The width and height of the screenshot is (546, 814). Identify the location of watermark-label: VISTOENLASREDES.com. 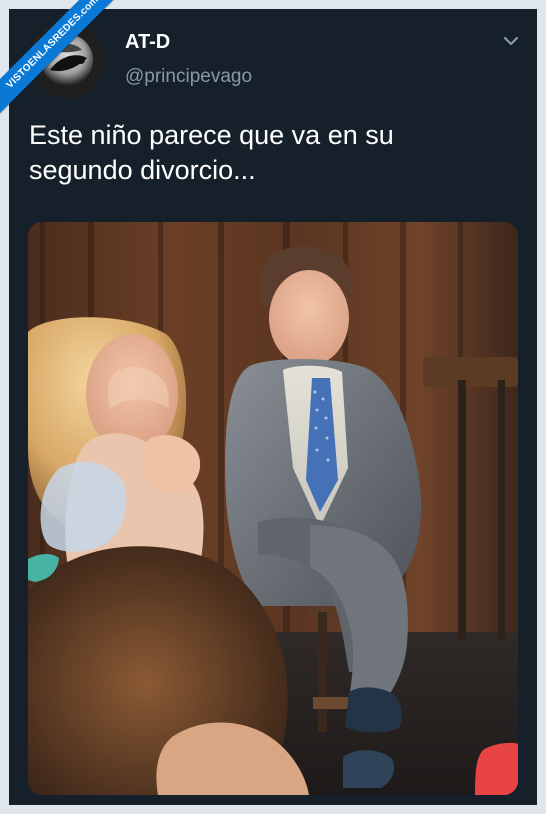
(60, 59).